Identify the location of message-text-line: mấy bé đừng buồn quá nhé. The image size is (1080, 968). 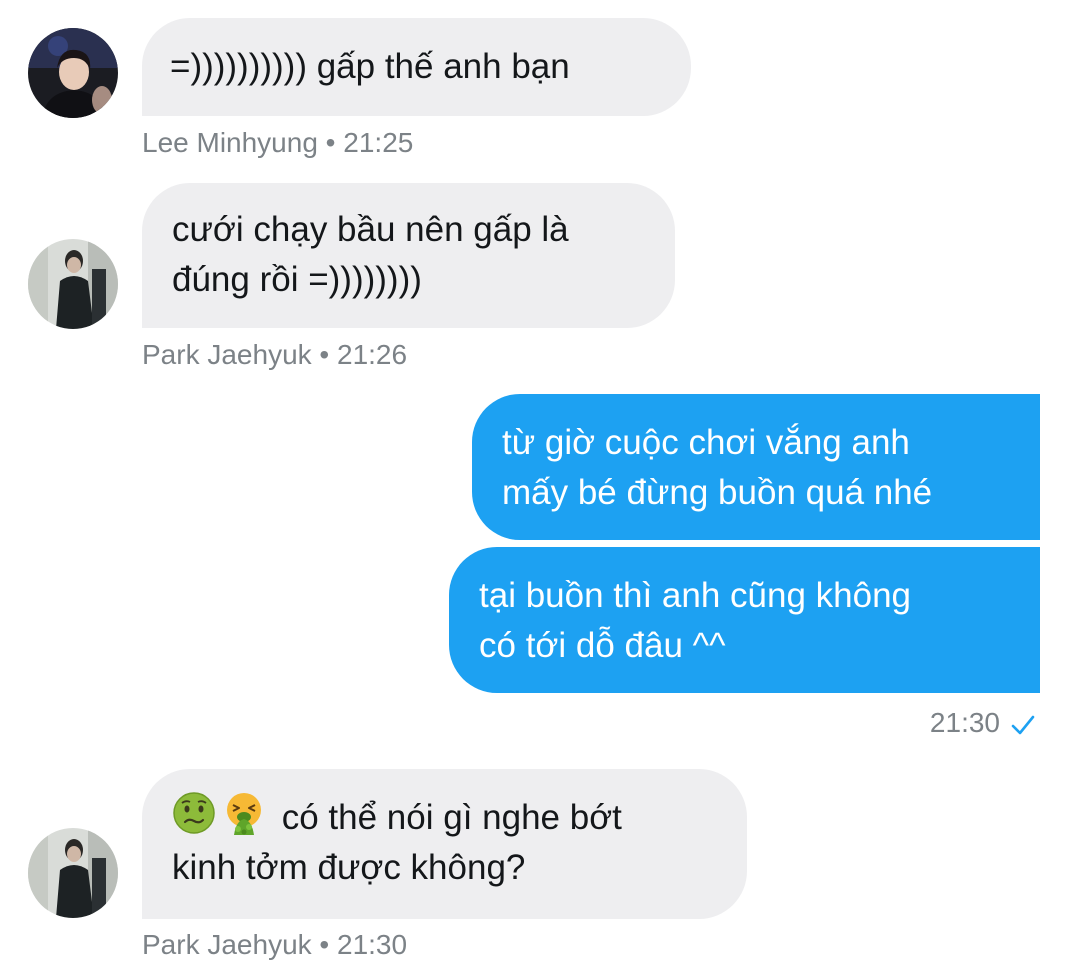
(717, 492).